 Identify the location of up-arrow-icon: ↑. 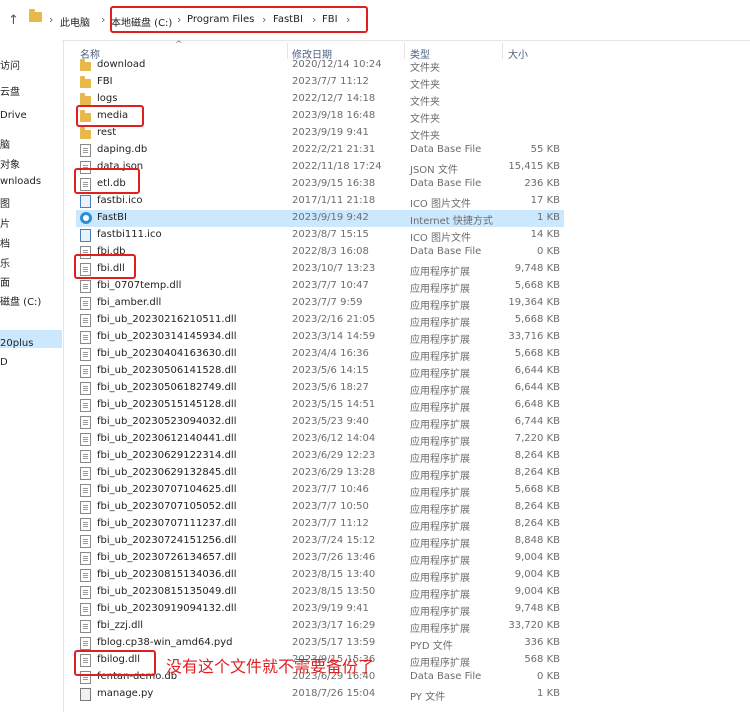
(13, 20).